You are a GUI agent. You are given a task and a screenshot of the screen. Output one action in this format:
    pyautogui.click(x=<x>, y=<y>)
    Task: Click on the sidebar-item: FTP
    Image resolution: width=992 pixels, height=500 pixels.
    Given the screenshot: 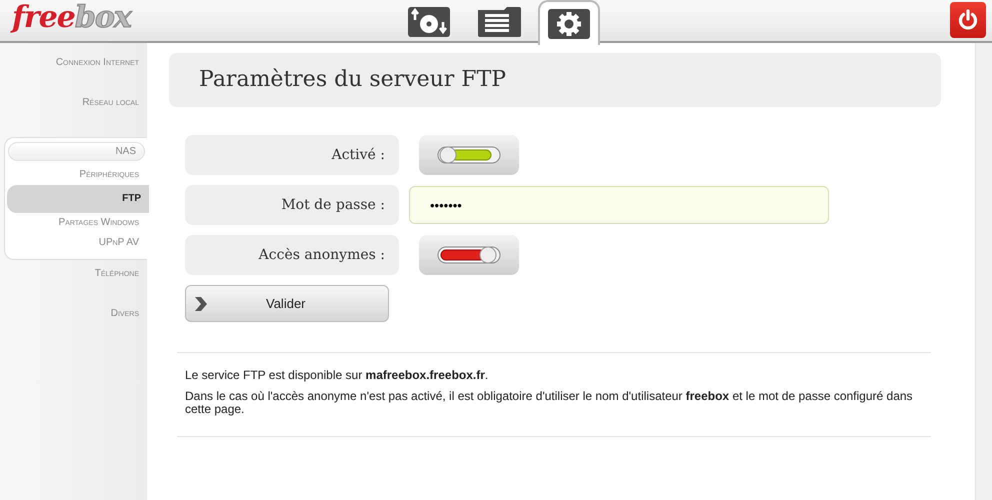 What is the action you would take?
    pyautogui.click(x=78, y=199)
    